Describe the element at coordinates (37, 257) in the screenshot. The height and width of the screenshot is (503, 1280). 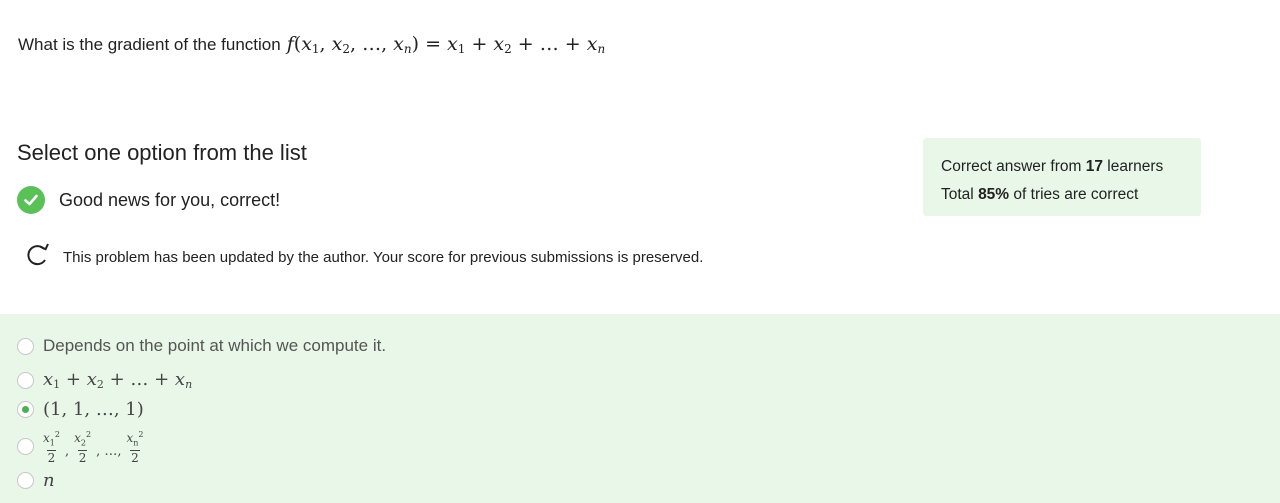
I see `refresh-icon` at that location.